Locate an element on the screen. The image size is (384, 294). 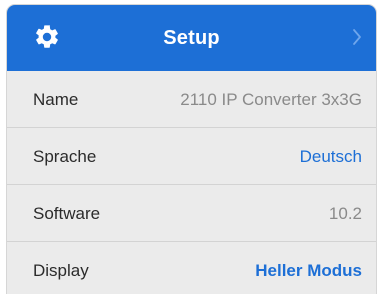
setting-label-name: Name is located at coordinates (56, 99).